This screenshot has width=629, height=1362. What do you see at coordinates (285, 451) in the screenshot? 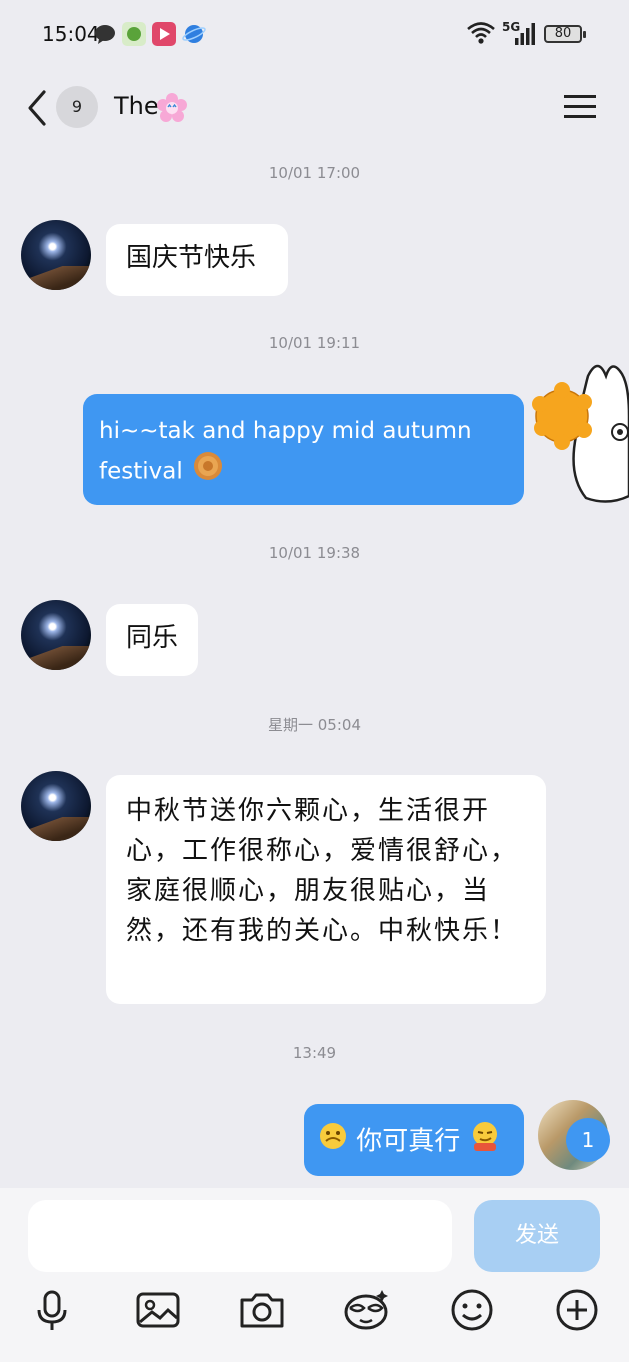
I see `message-text: hi~~tak and happy mid autumn festival` at bounding box center [285, 451].